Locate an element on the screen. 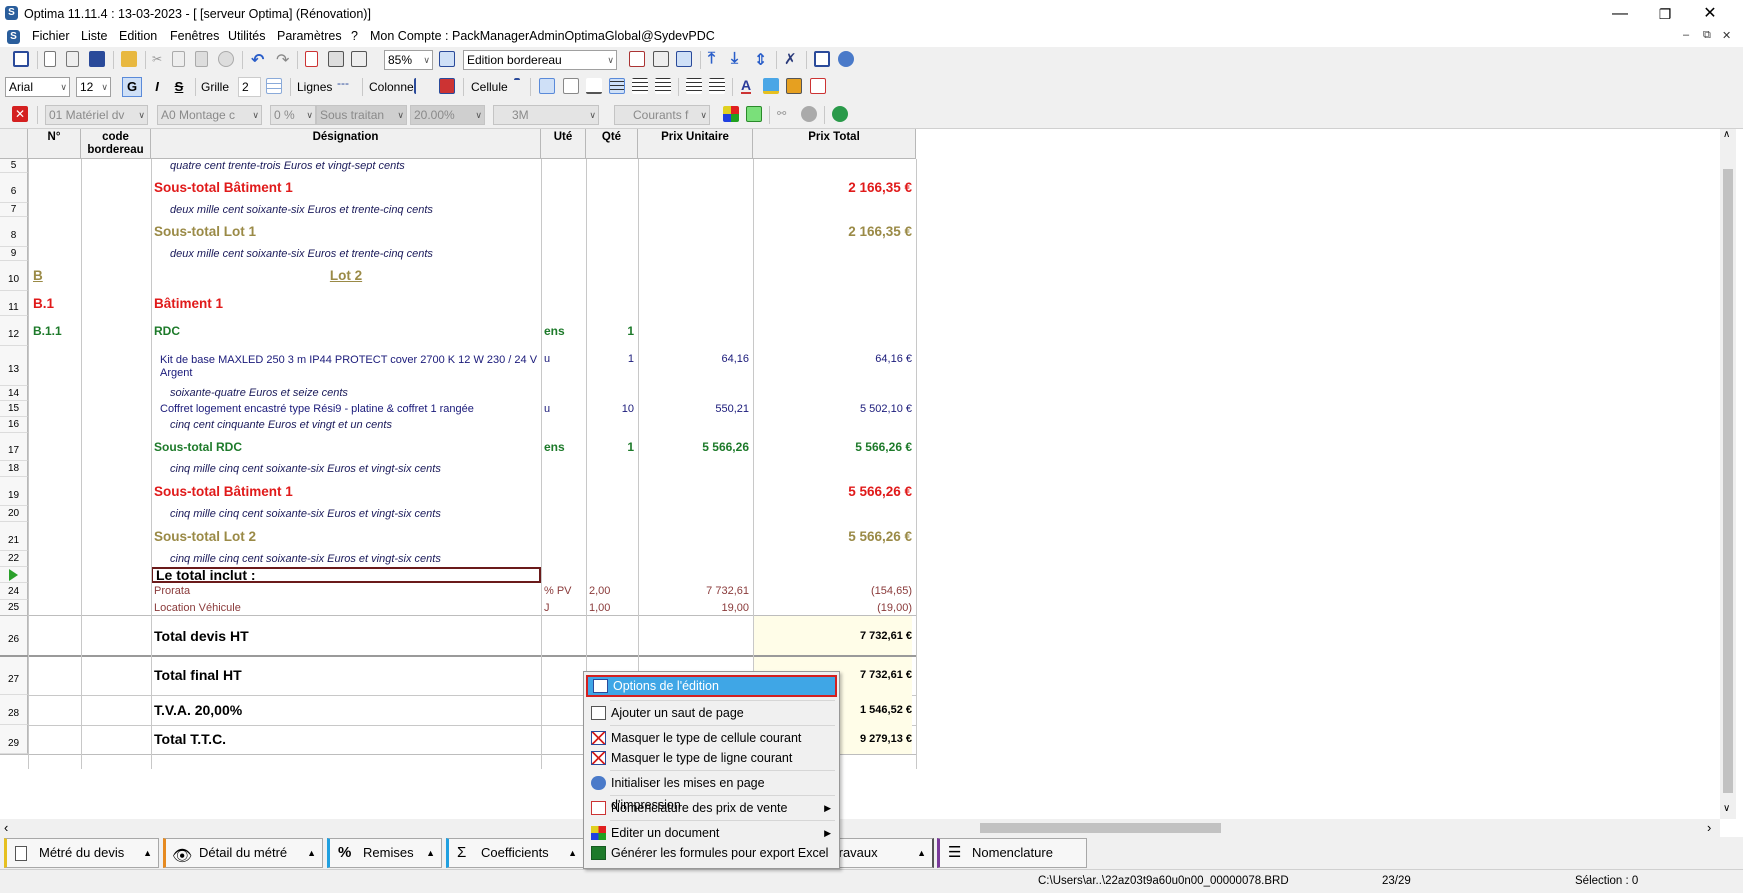 The height and width of the screenshot is (893, 1743). app-menu-icon: S is located at coordinates (13, 37).